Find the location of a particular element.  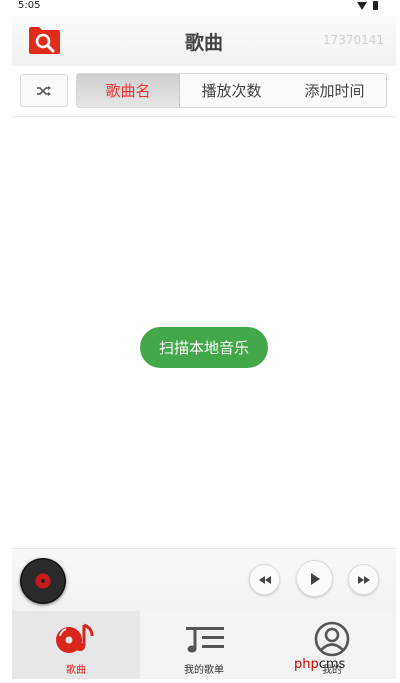

scan-local-music-button: 扫描本地音乐 is located at coordinates (204, 347).